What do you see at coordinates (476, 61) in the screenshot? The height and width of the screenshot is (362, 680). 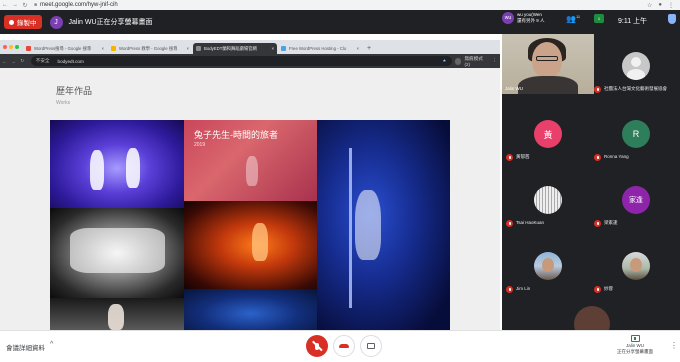 I see `incognito-label: 無痕模式 (2)` at bounding box center [476, 61].